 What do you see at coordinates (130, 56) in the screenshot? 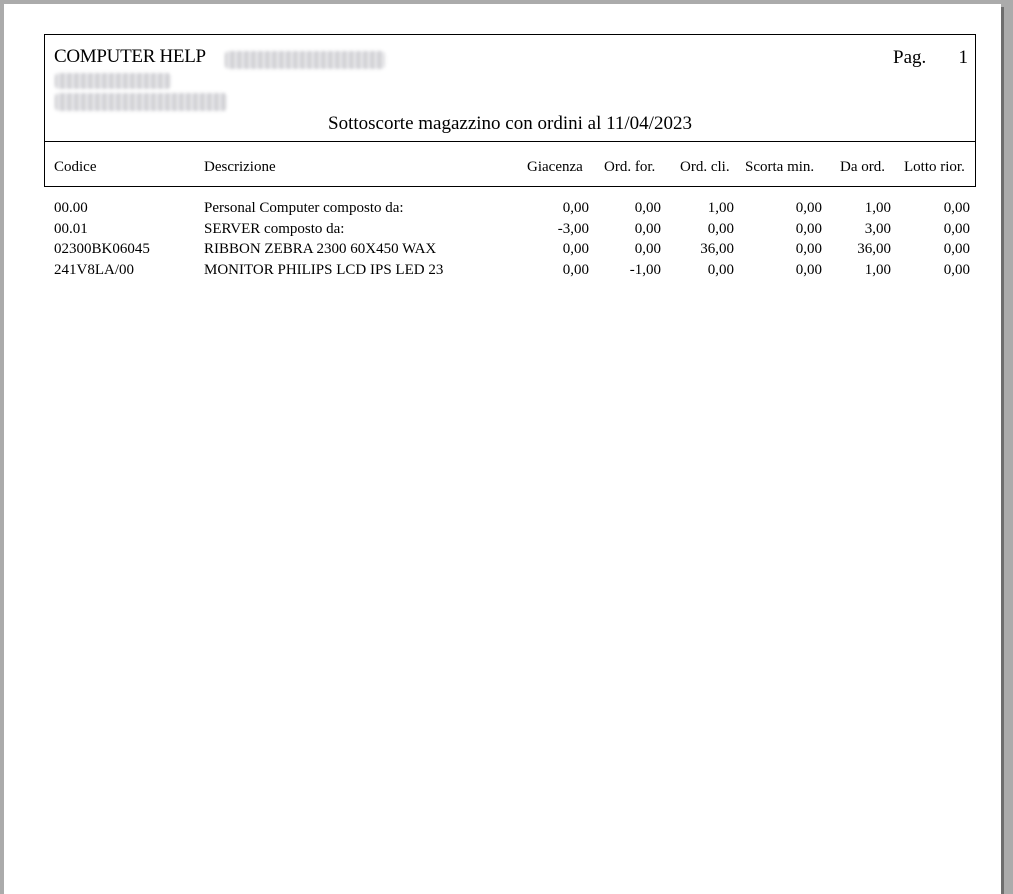
I see `company-name: COMPUTER HELP` at bounding box center [130, 56].